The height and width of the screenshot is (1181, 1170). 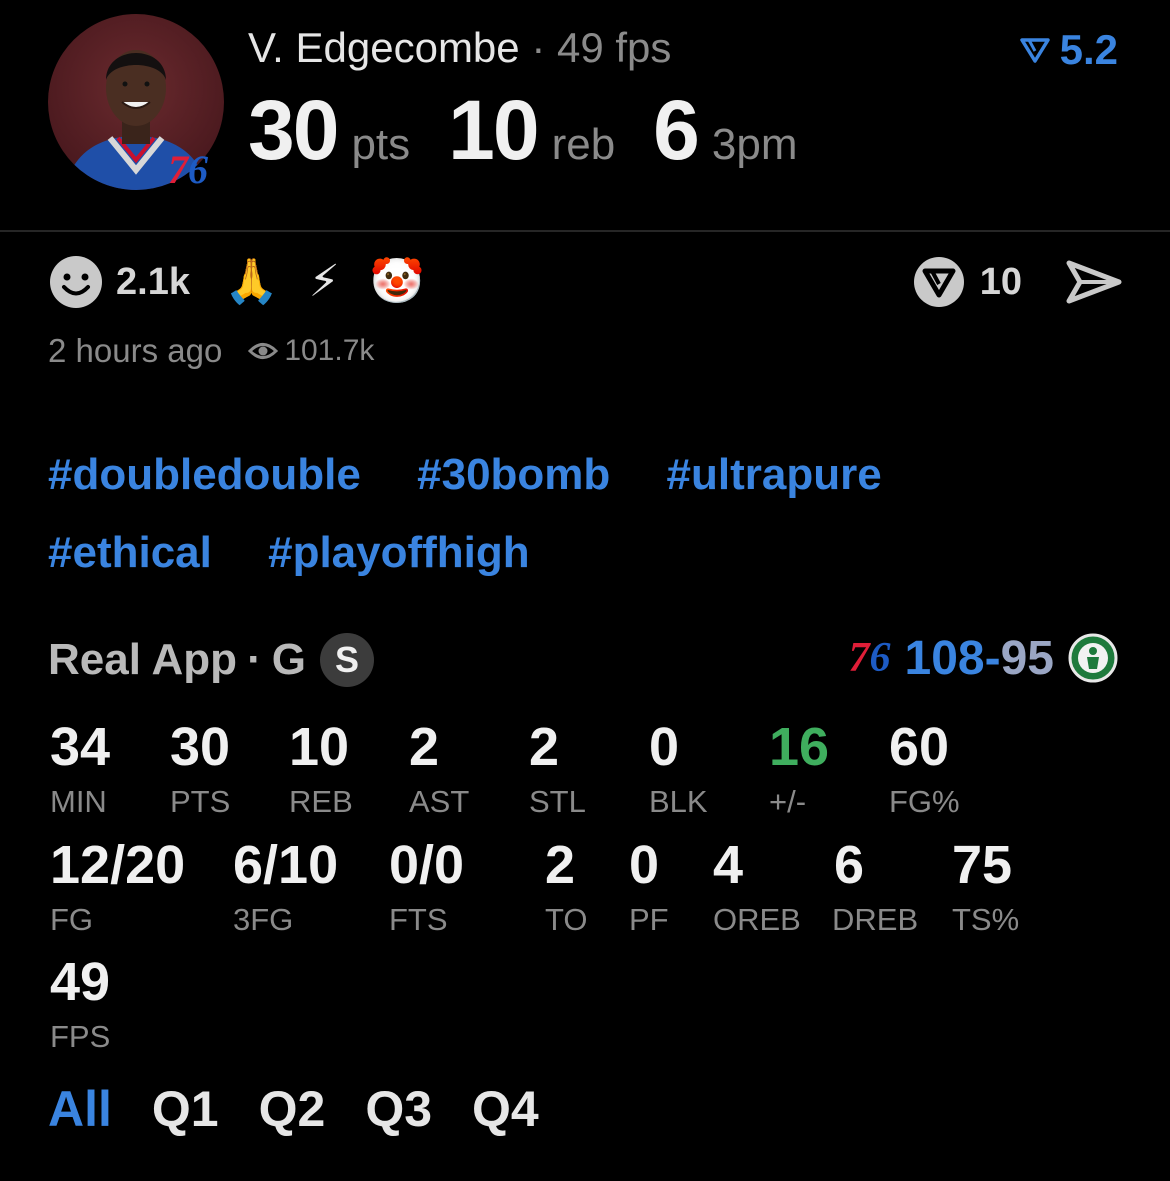 I want to click on hashtag: #ethical, so click(x=130, y=553).